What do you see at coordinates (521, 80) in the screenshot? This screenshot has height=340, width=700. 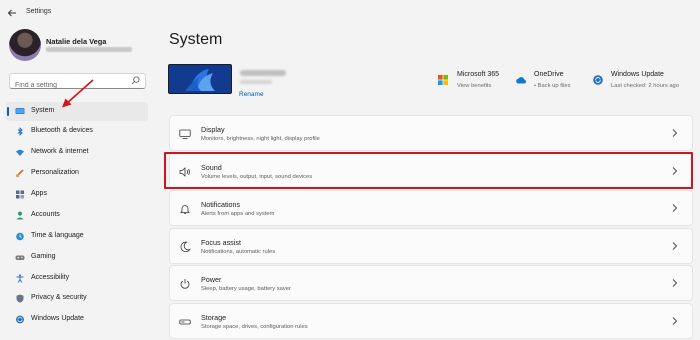 I see `onedrive-cloud-icon` at bounding box center [521, 80].